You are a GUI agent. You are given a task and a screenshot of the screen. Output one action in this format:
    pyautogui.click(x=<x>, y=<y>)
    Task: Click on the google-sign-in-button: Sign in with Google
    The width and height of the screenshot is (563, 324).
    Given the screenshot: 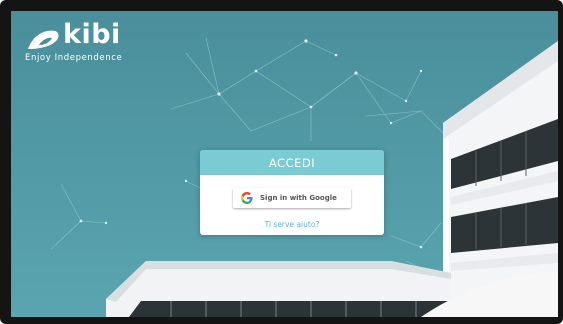 What is the action you would take?
    pyautogui.click(x=292, y=198)
    